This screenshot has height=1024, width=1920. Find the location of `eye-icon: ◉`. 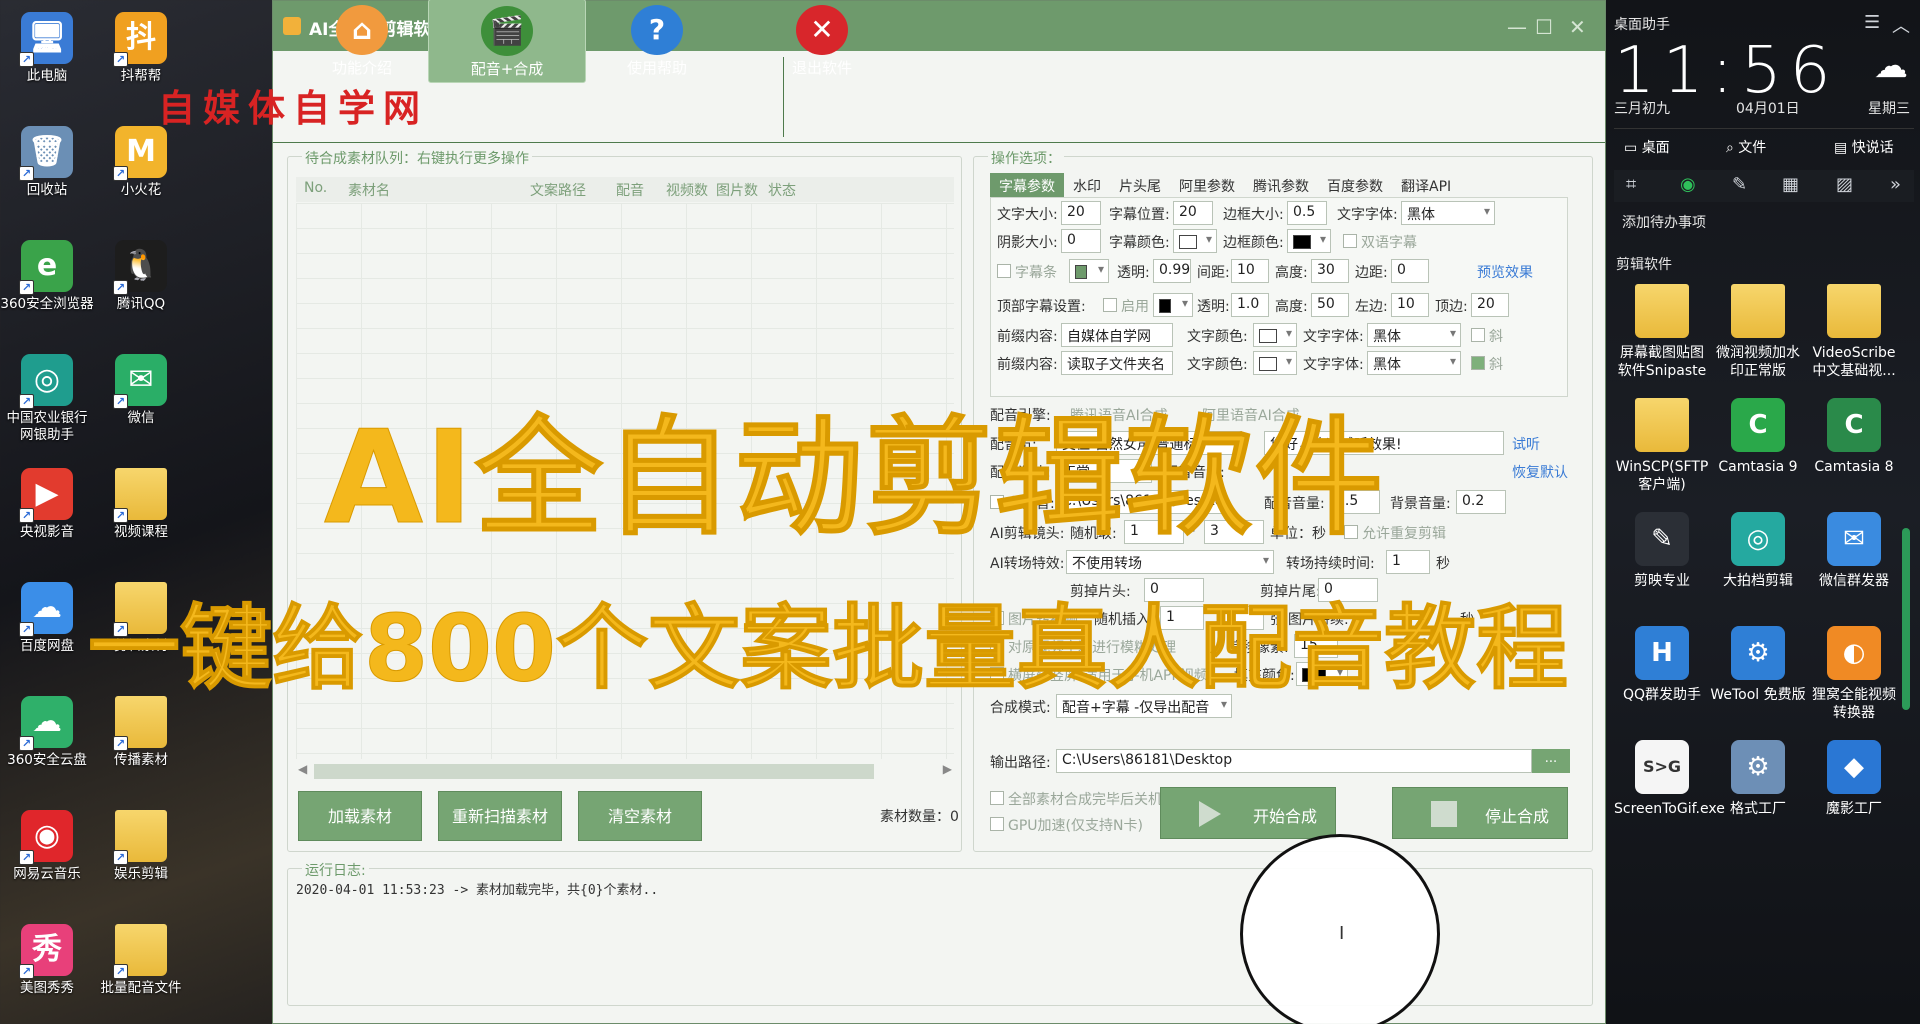

eye-icon: ◉ is located at coordinates (1688, 184).